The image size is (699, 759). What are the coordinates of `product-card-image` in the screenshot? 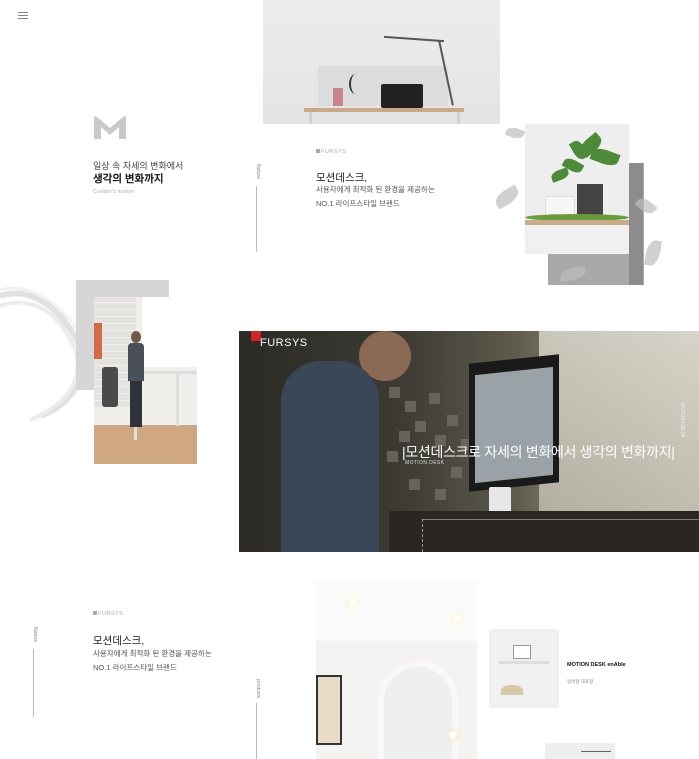 It's located at (524, 668).